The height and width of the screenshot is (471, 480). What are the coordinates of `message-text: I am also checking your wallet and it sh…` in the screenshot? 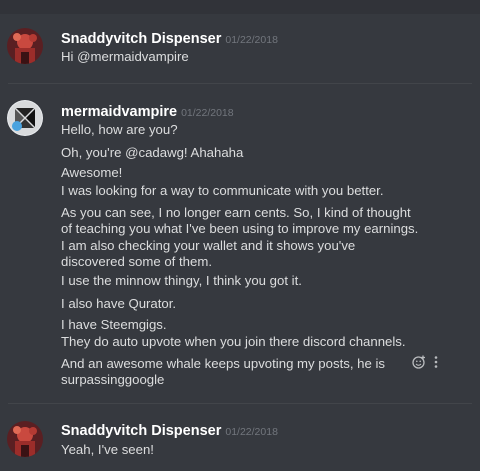 It's located at (208, 253).